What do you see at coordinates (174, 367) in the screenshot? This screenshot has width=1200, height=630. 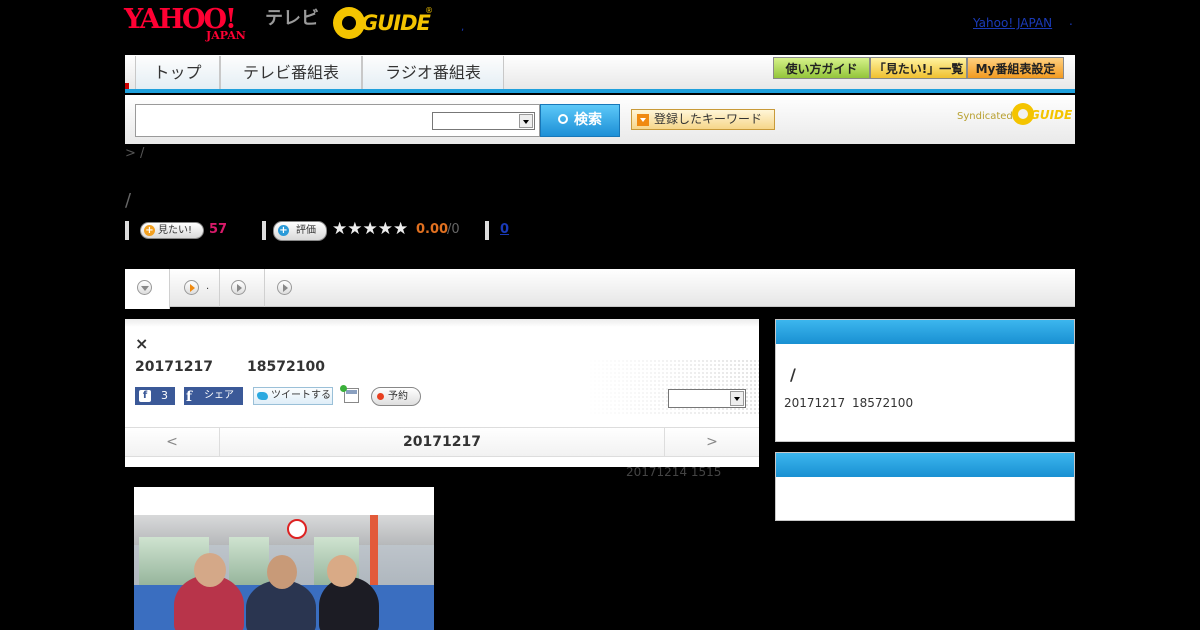 I see `program-date: 20171217` at bounding box center [174, 367].